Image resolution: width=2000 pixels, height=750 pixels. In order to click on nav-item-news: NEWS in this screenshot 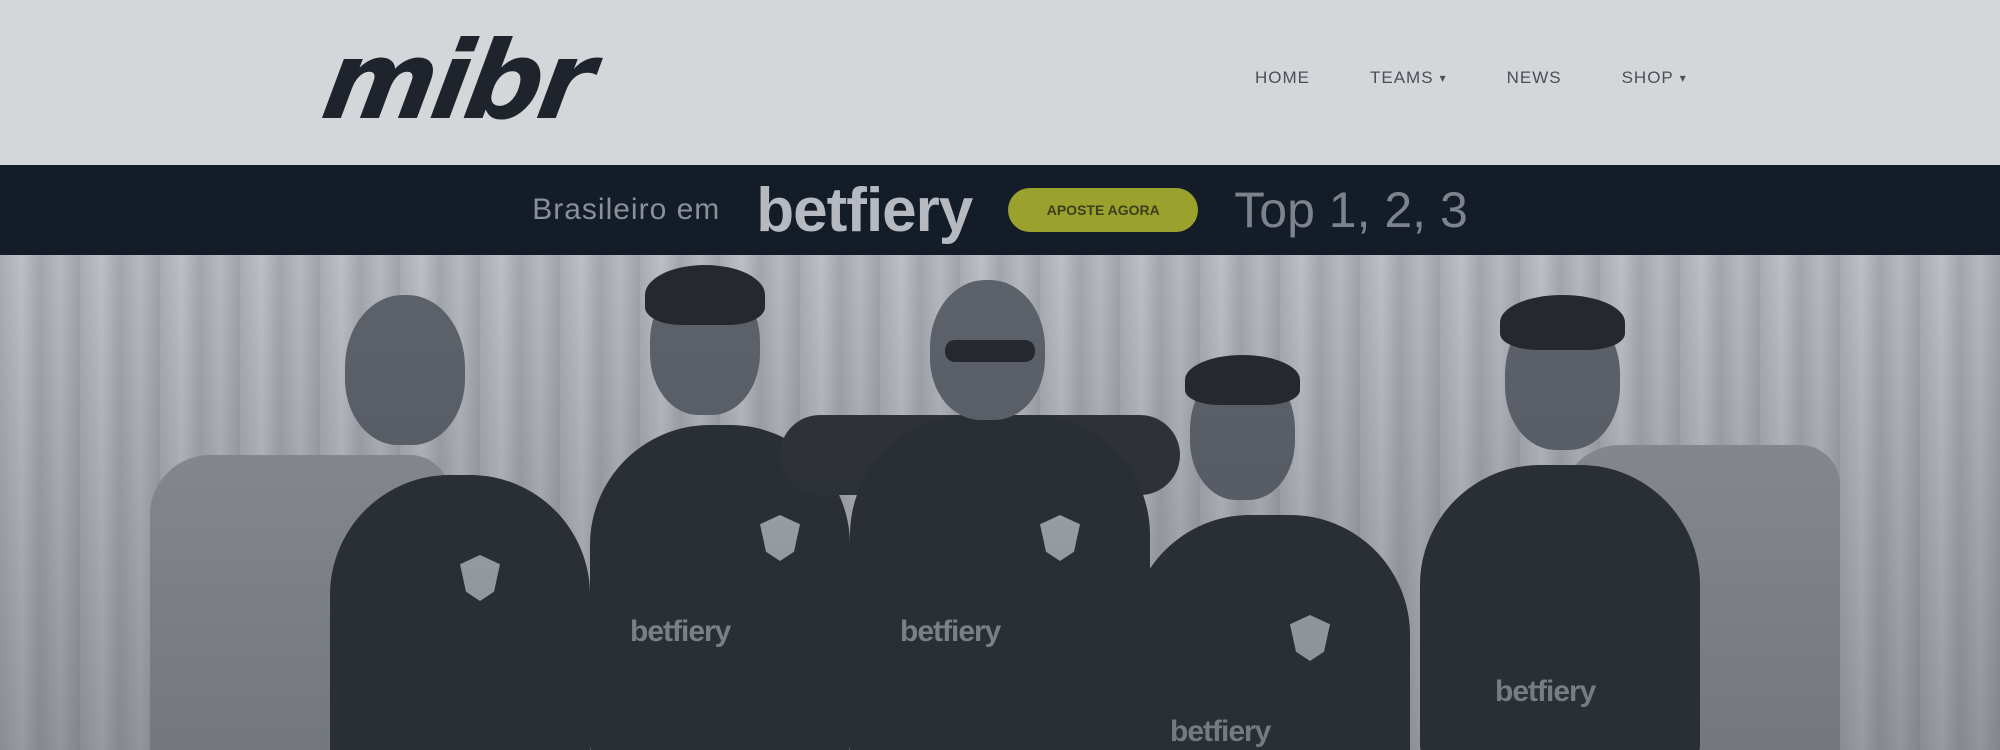, I will do `click(1534, 78)`.